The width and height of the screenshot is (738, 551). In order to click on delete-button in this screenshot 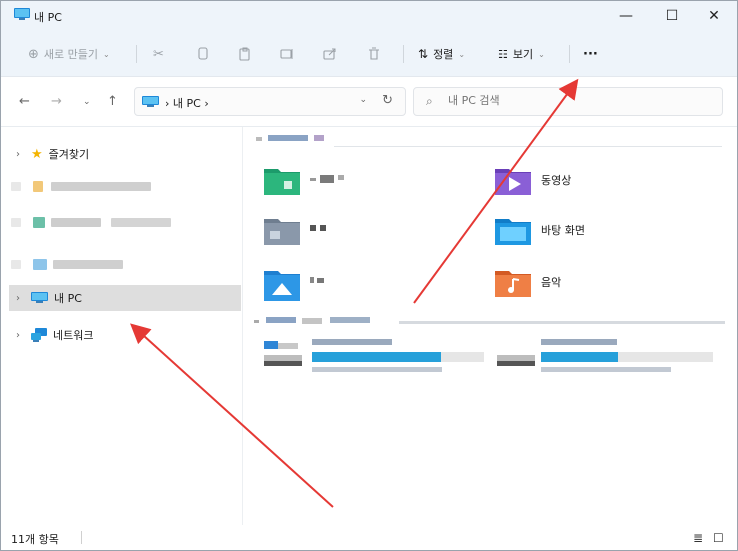, I will do `click(374, 54)`.